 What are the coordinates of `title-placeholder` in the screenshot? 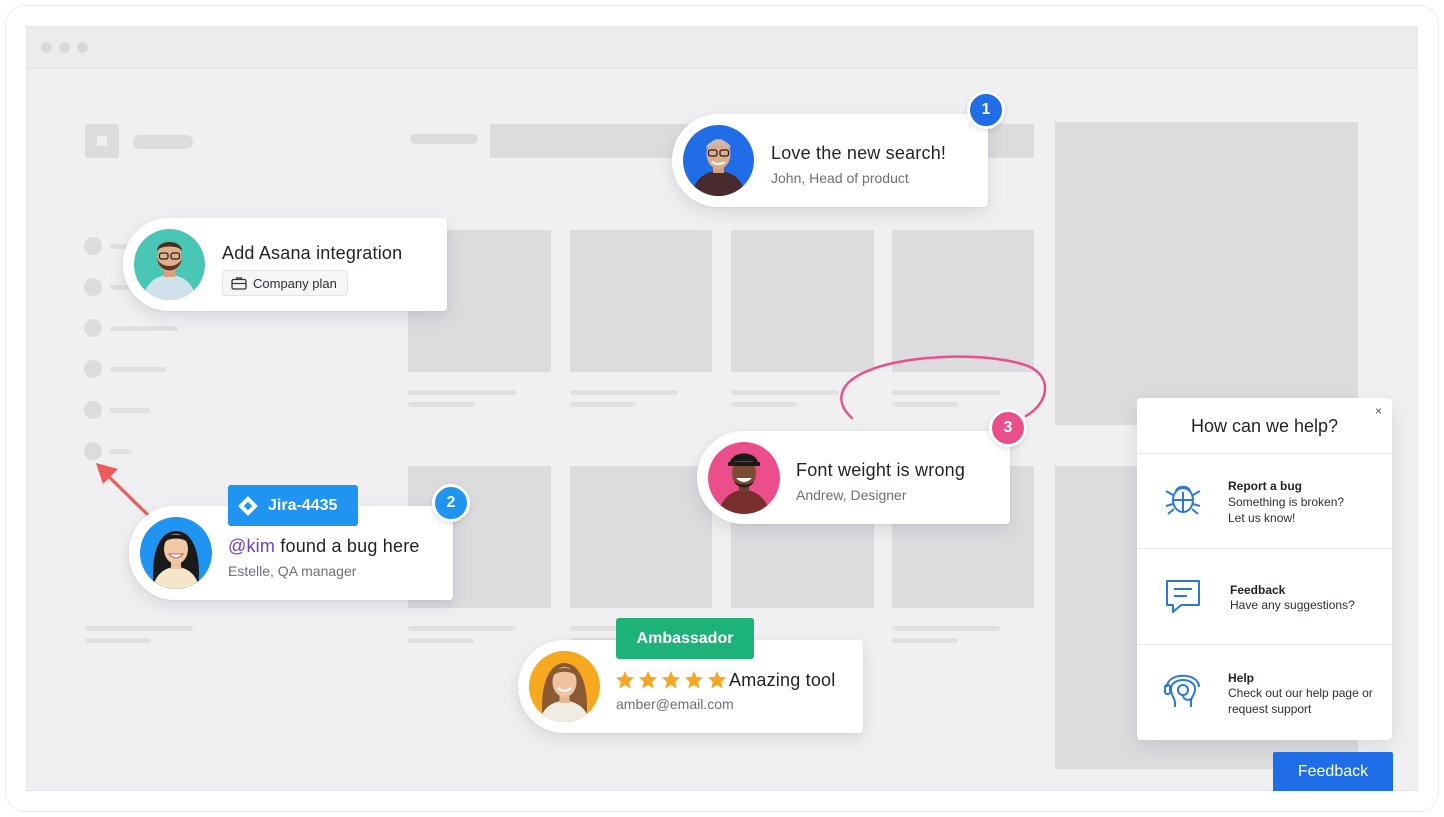 It's located at (163, 142).